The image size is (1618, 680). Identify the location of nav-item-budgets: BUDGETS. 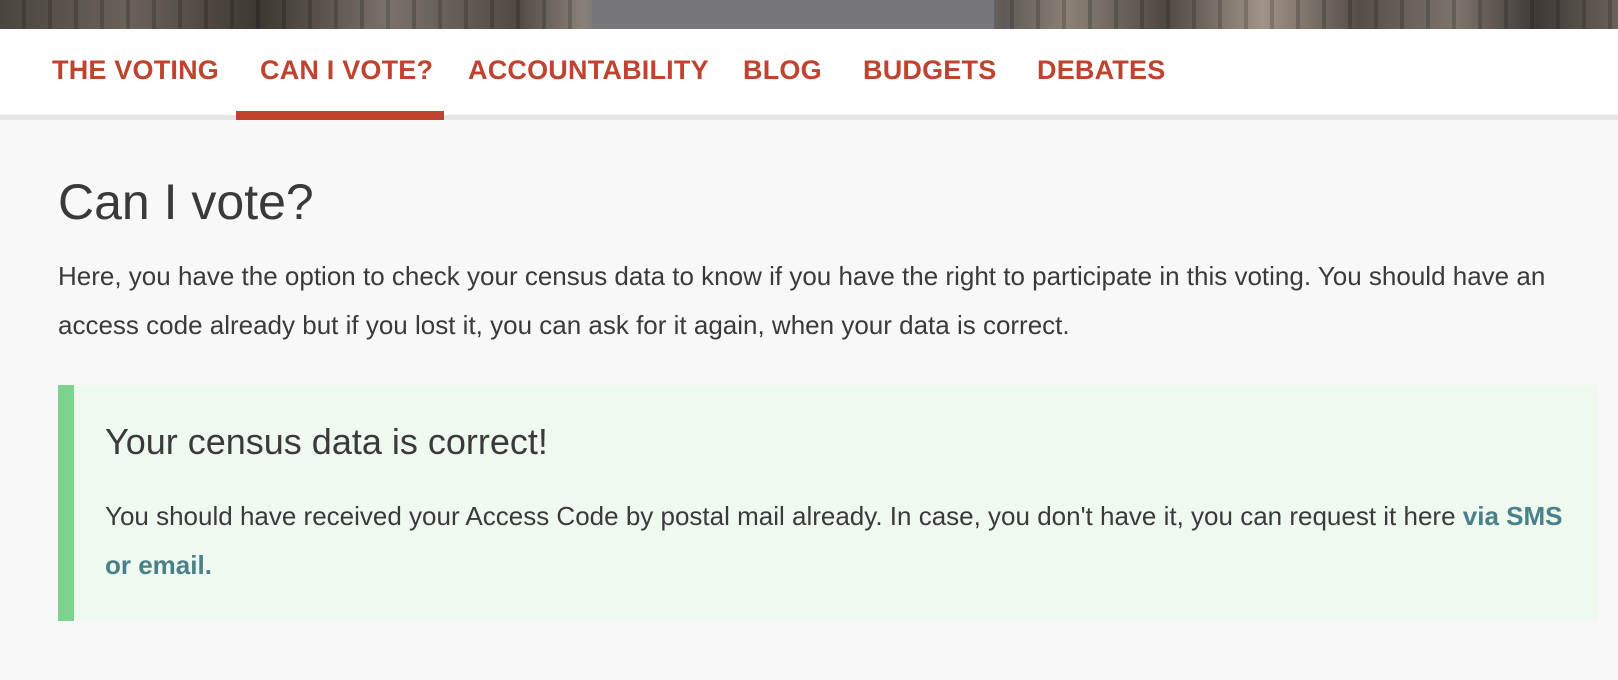
(929, 72).